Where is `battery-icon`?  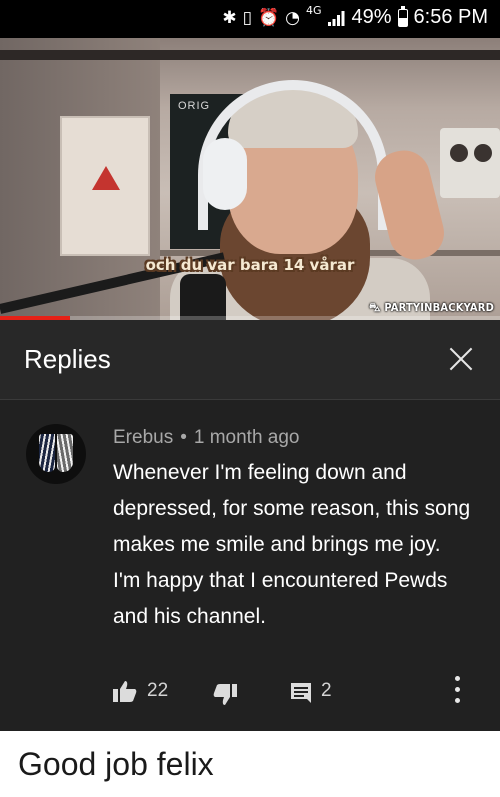
battery-icon is located at coordinates (402, 16).